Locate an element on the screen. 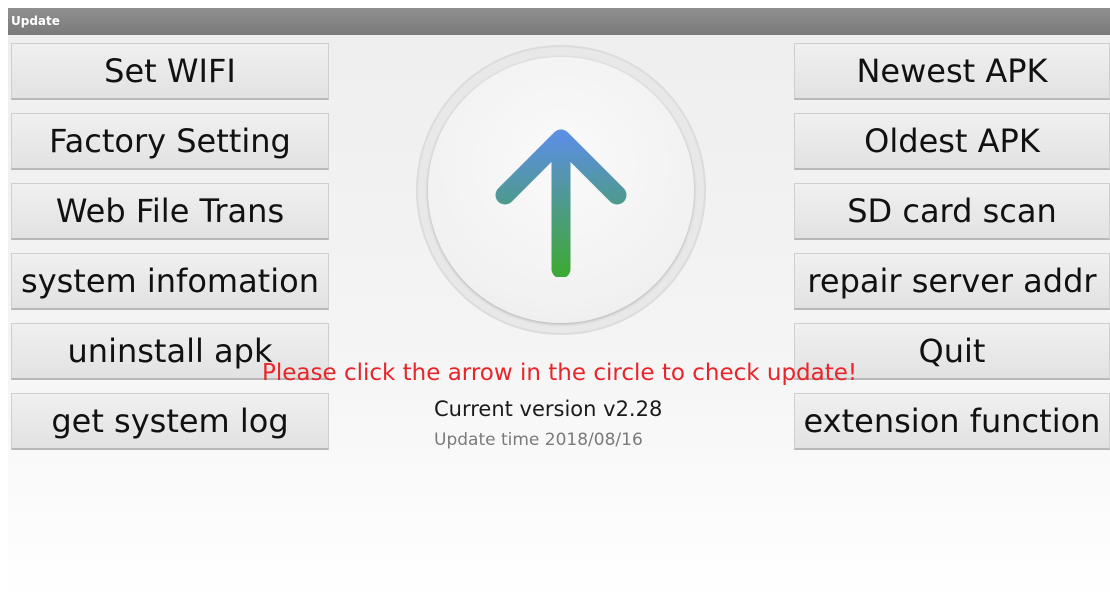  window-title: Update is located at coordinates (559, 21).